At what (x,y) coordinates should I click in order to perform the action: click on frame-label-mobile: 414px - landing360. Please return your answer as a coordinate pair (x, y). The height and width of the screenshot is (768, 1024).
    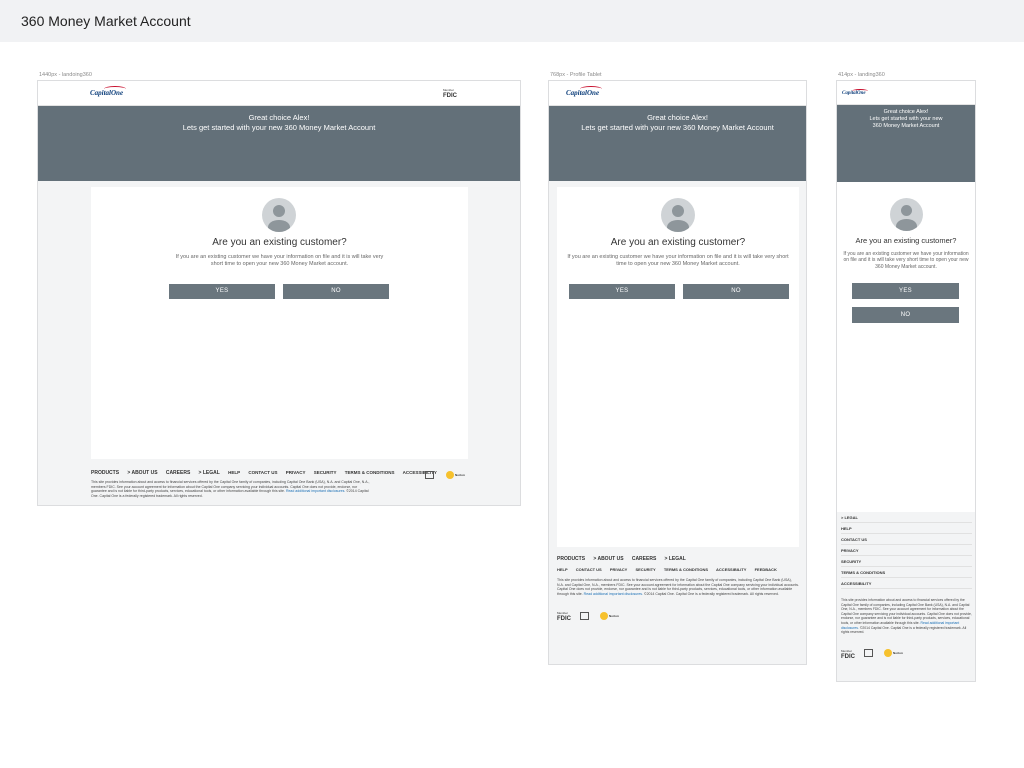
    Looking at the image, I should click on (861, 75).